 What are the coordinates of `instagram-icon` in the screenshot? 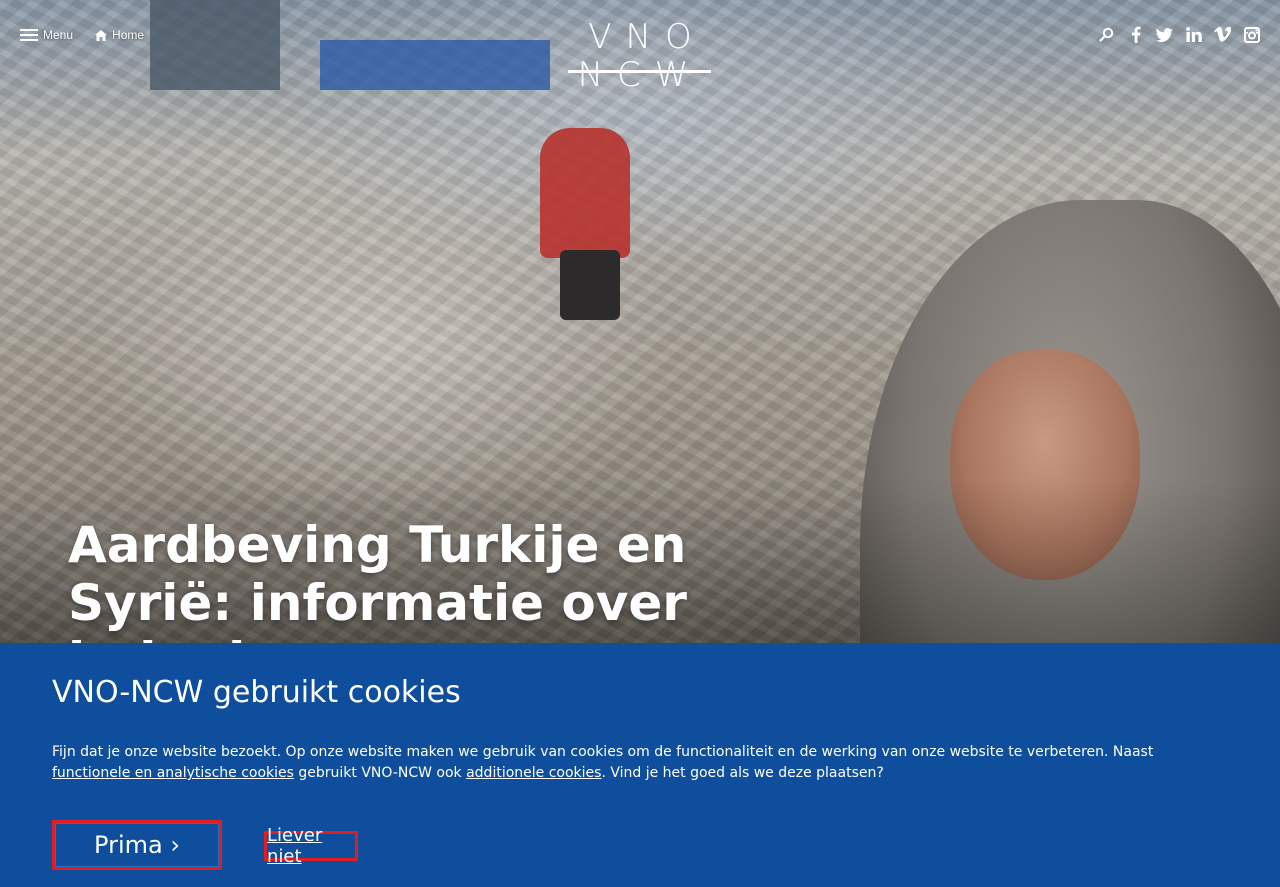 It's located at (1251, 34).